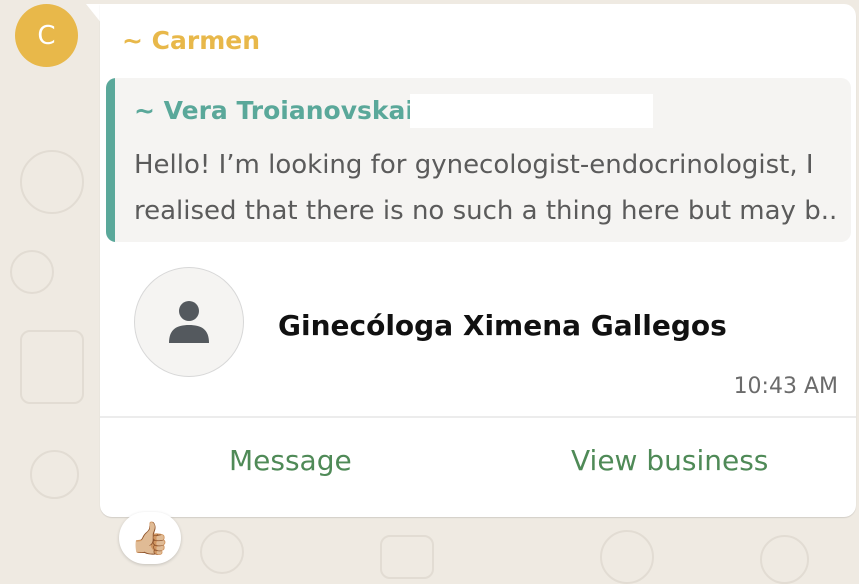  What do you see at coordinates (191, 40) in the screenshot?
I see `sender-name: ~ Carmen` at bounding box center [191, 40].